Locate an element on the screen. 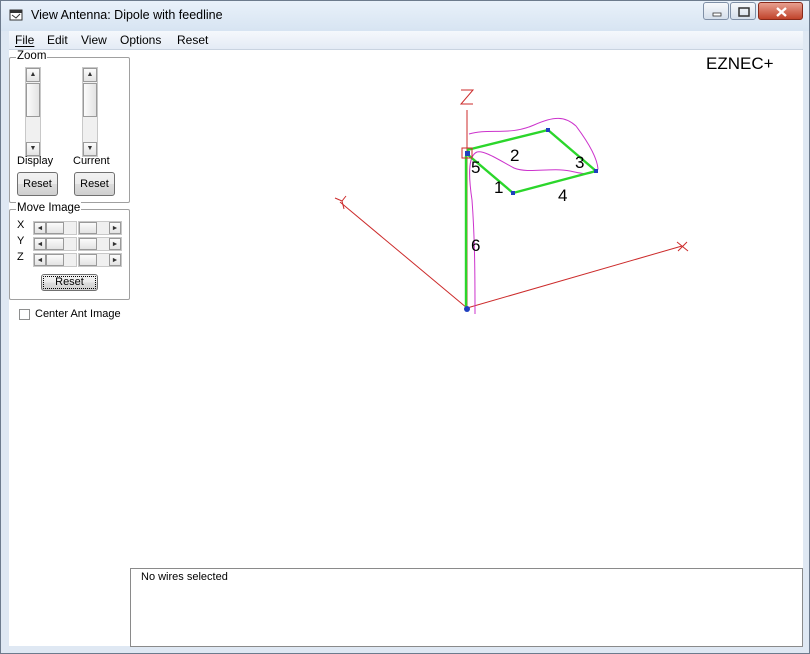 This screenshot has height=654, width=810. axes is located at coordinates (511, 199).